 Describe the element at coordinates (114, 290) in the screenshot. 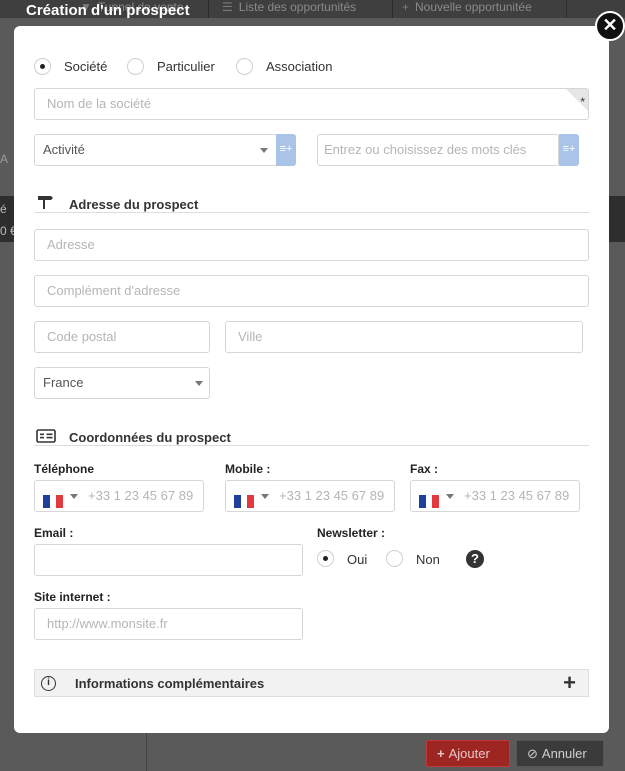

I see `address2-placeholder: Complément d'adresse` at that location.